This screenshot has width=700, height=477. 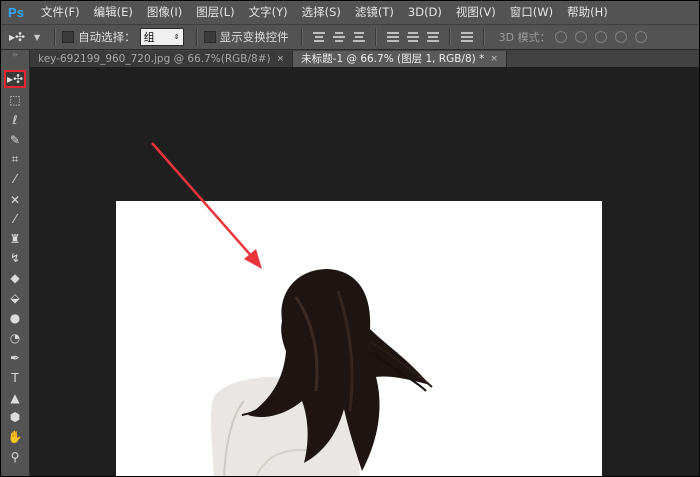 I want to click on quick-select-tool-icon: ✎, so click(x=15, y=140).